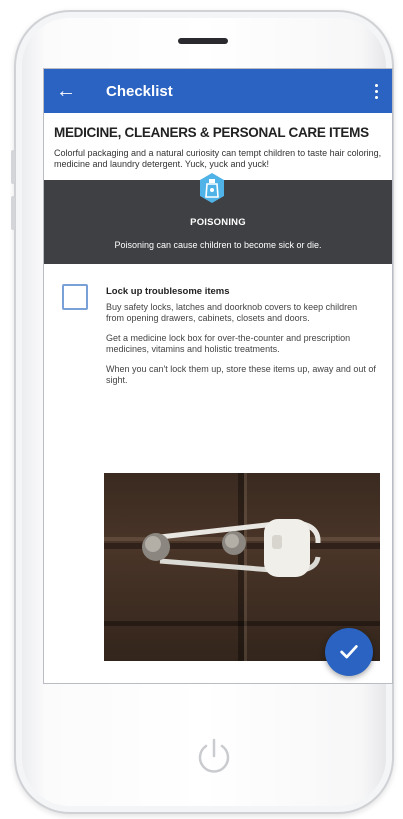  Describe the element at coordinates (212, 188) in the screenshot. I see `poison-bottle-icon` at that location.